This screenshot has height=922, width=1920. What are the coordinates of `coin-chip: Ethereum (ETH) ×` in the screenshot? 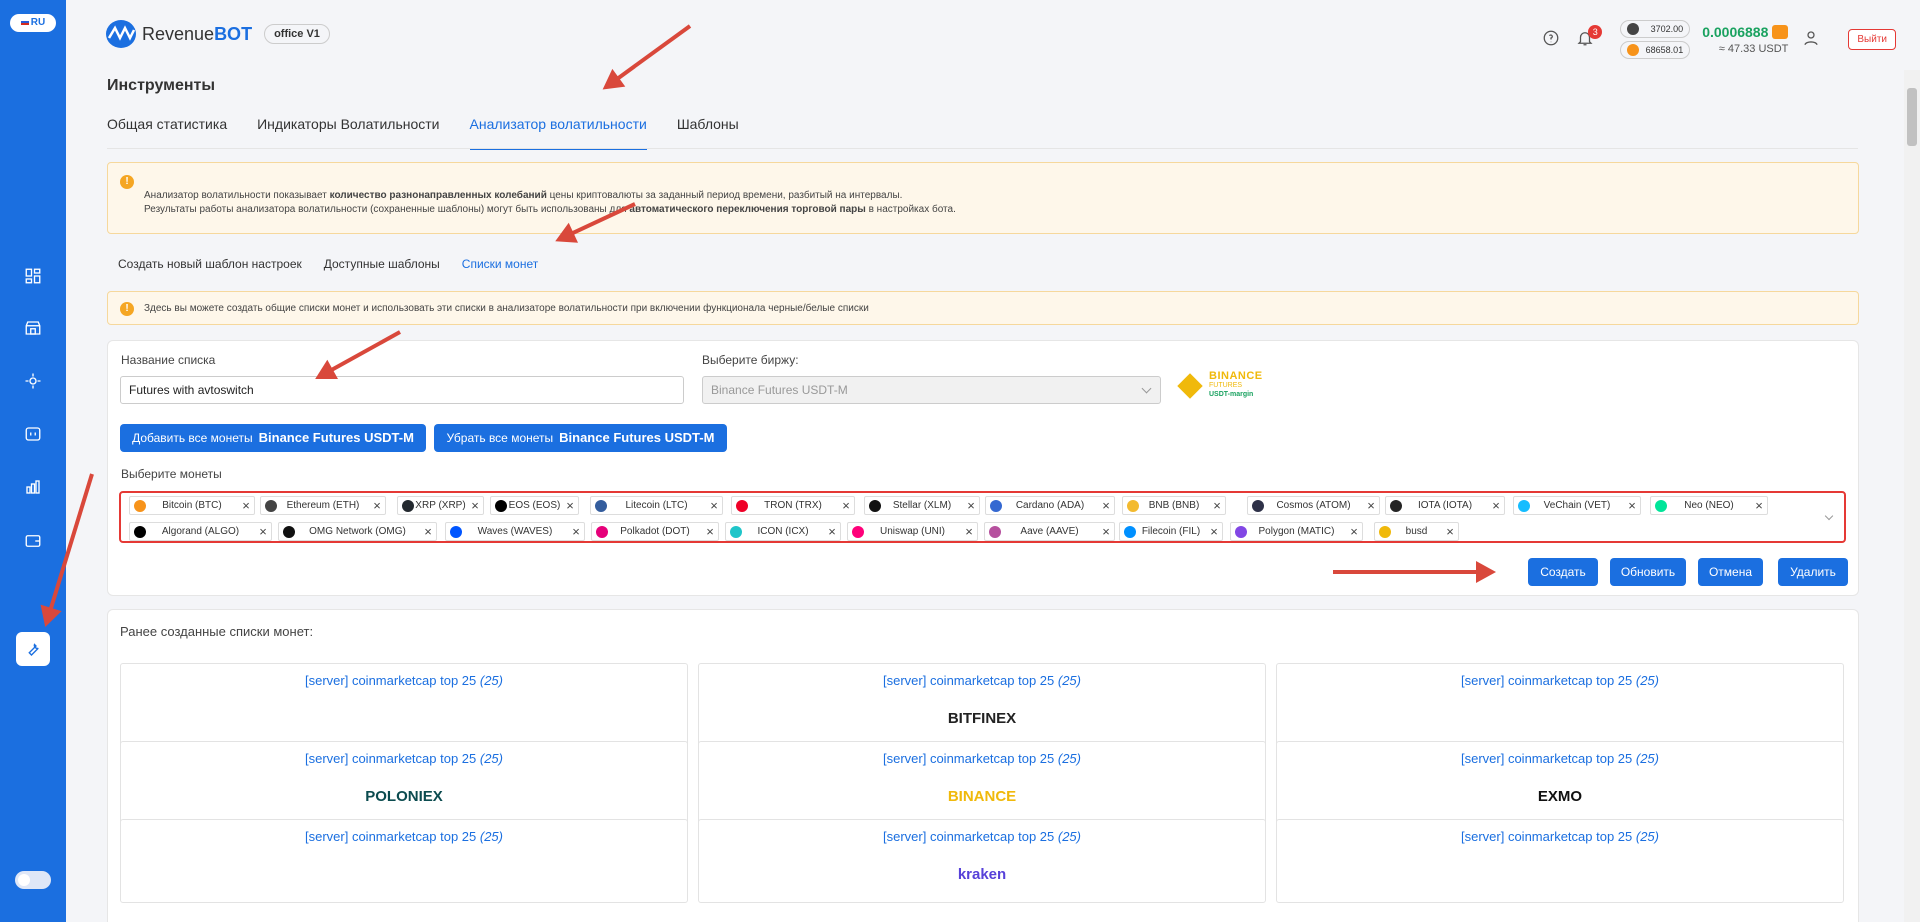 It's located at (323, 505).